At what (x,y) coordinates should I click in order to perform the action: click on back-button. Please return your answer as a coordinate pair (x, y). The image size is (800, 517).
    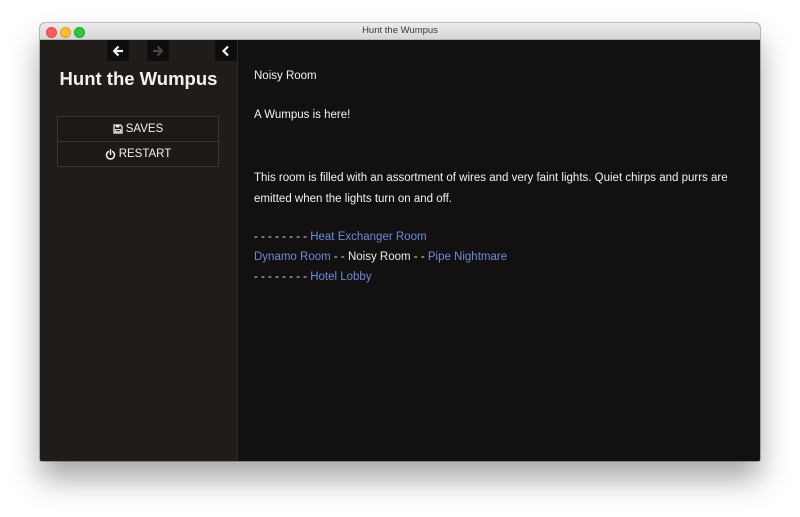
    Looking at the image, I should click on (118, 50).